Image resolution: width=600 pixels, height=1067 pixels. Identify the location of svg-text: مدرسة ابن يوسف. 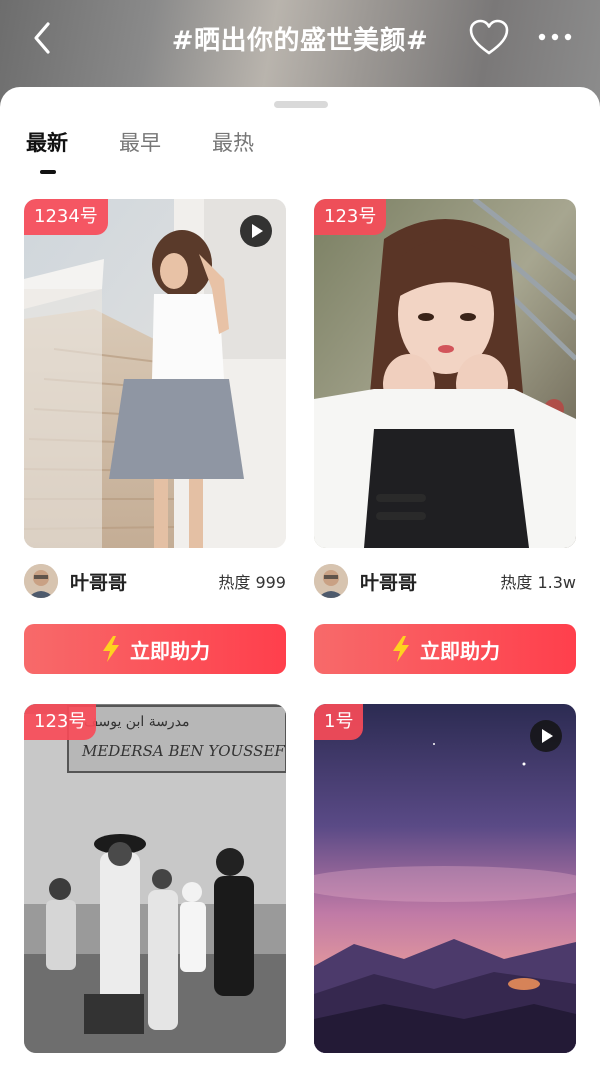
(137, 722).